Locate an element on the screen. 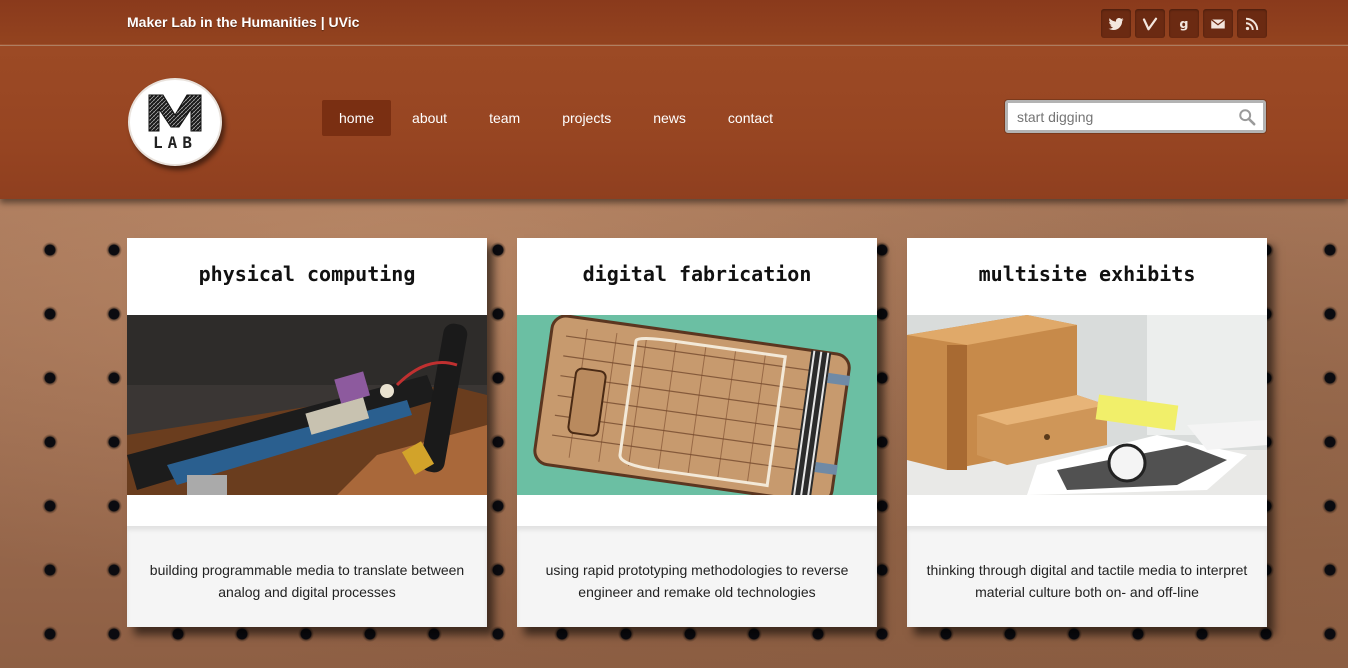  logo-text: LAB is located at coordinates (175, 142).